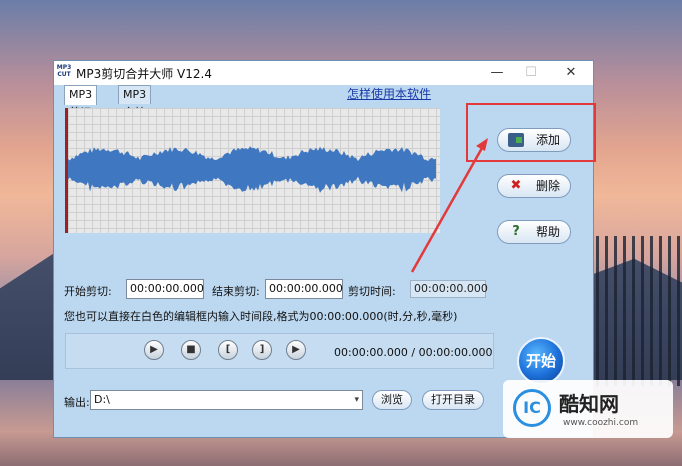  What do you see at coordinates (534, 186) in the screenshot?
I see `delete-button: ✖ 删除` at bounding box center [534, 186].